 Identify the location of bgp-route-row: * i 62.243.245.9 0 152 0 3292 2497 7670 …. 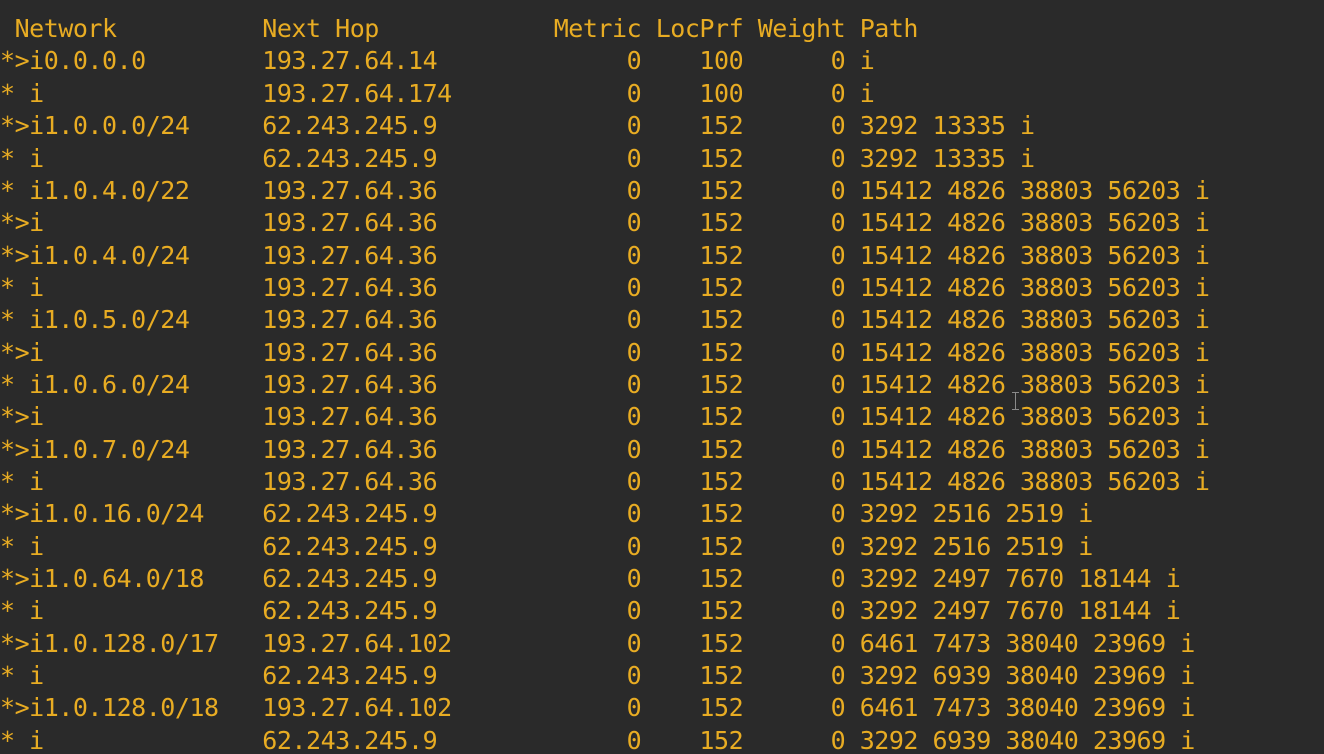
(590, 610).